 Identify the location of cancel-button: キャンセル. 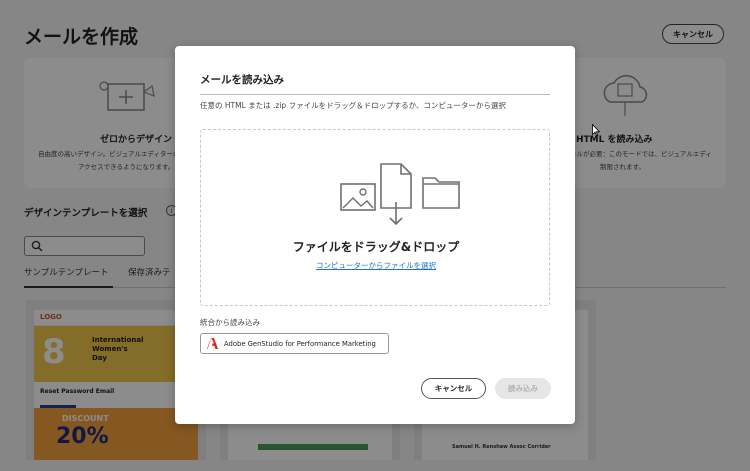
(453, 388).